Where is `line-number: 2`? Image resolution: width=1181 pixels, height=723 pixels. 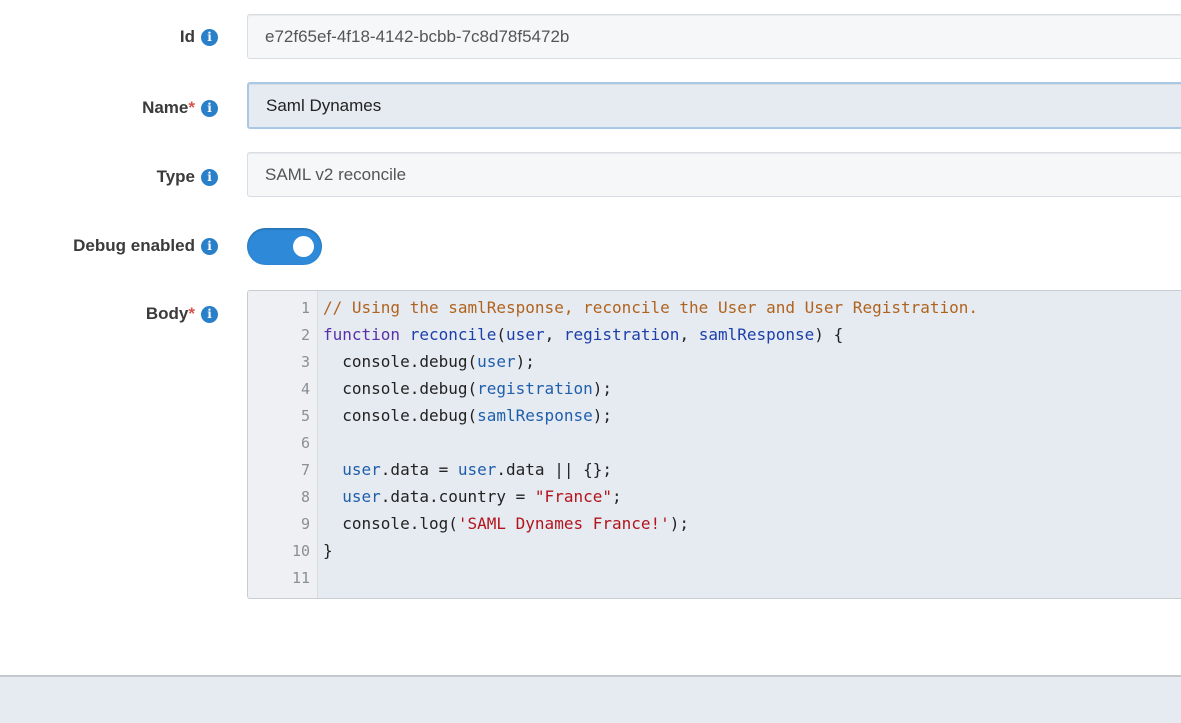
line-number: 2 is located at coordinates (305, 335).